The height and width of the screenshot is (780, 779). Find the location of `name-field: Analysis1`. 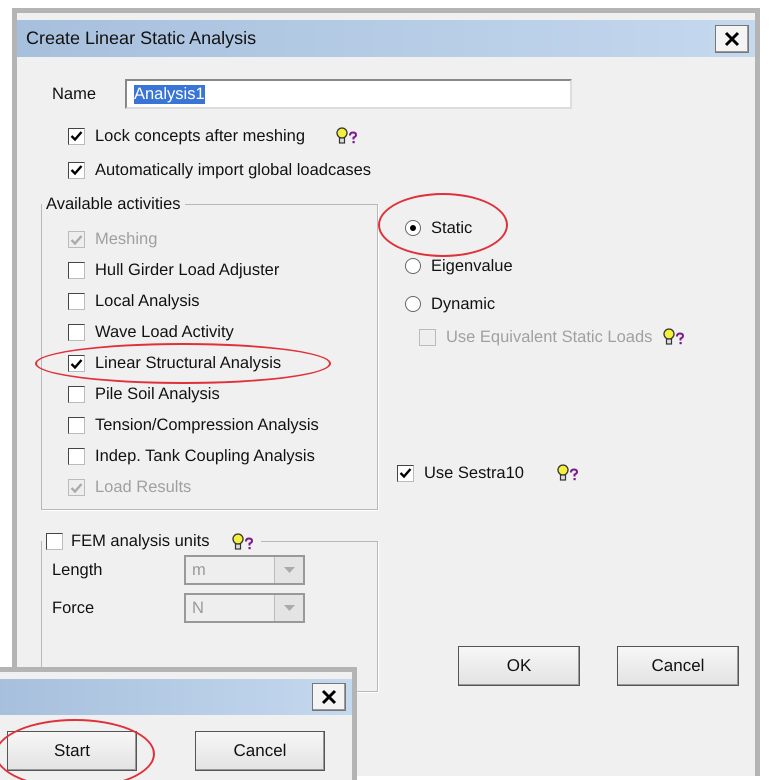

name-field: Analysis1 is located at coordinates (348, 94).